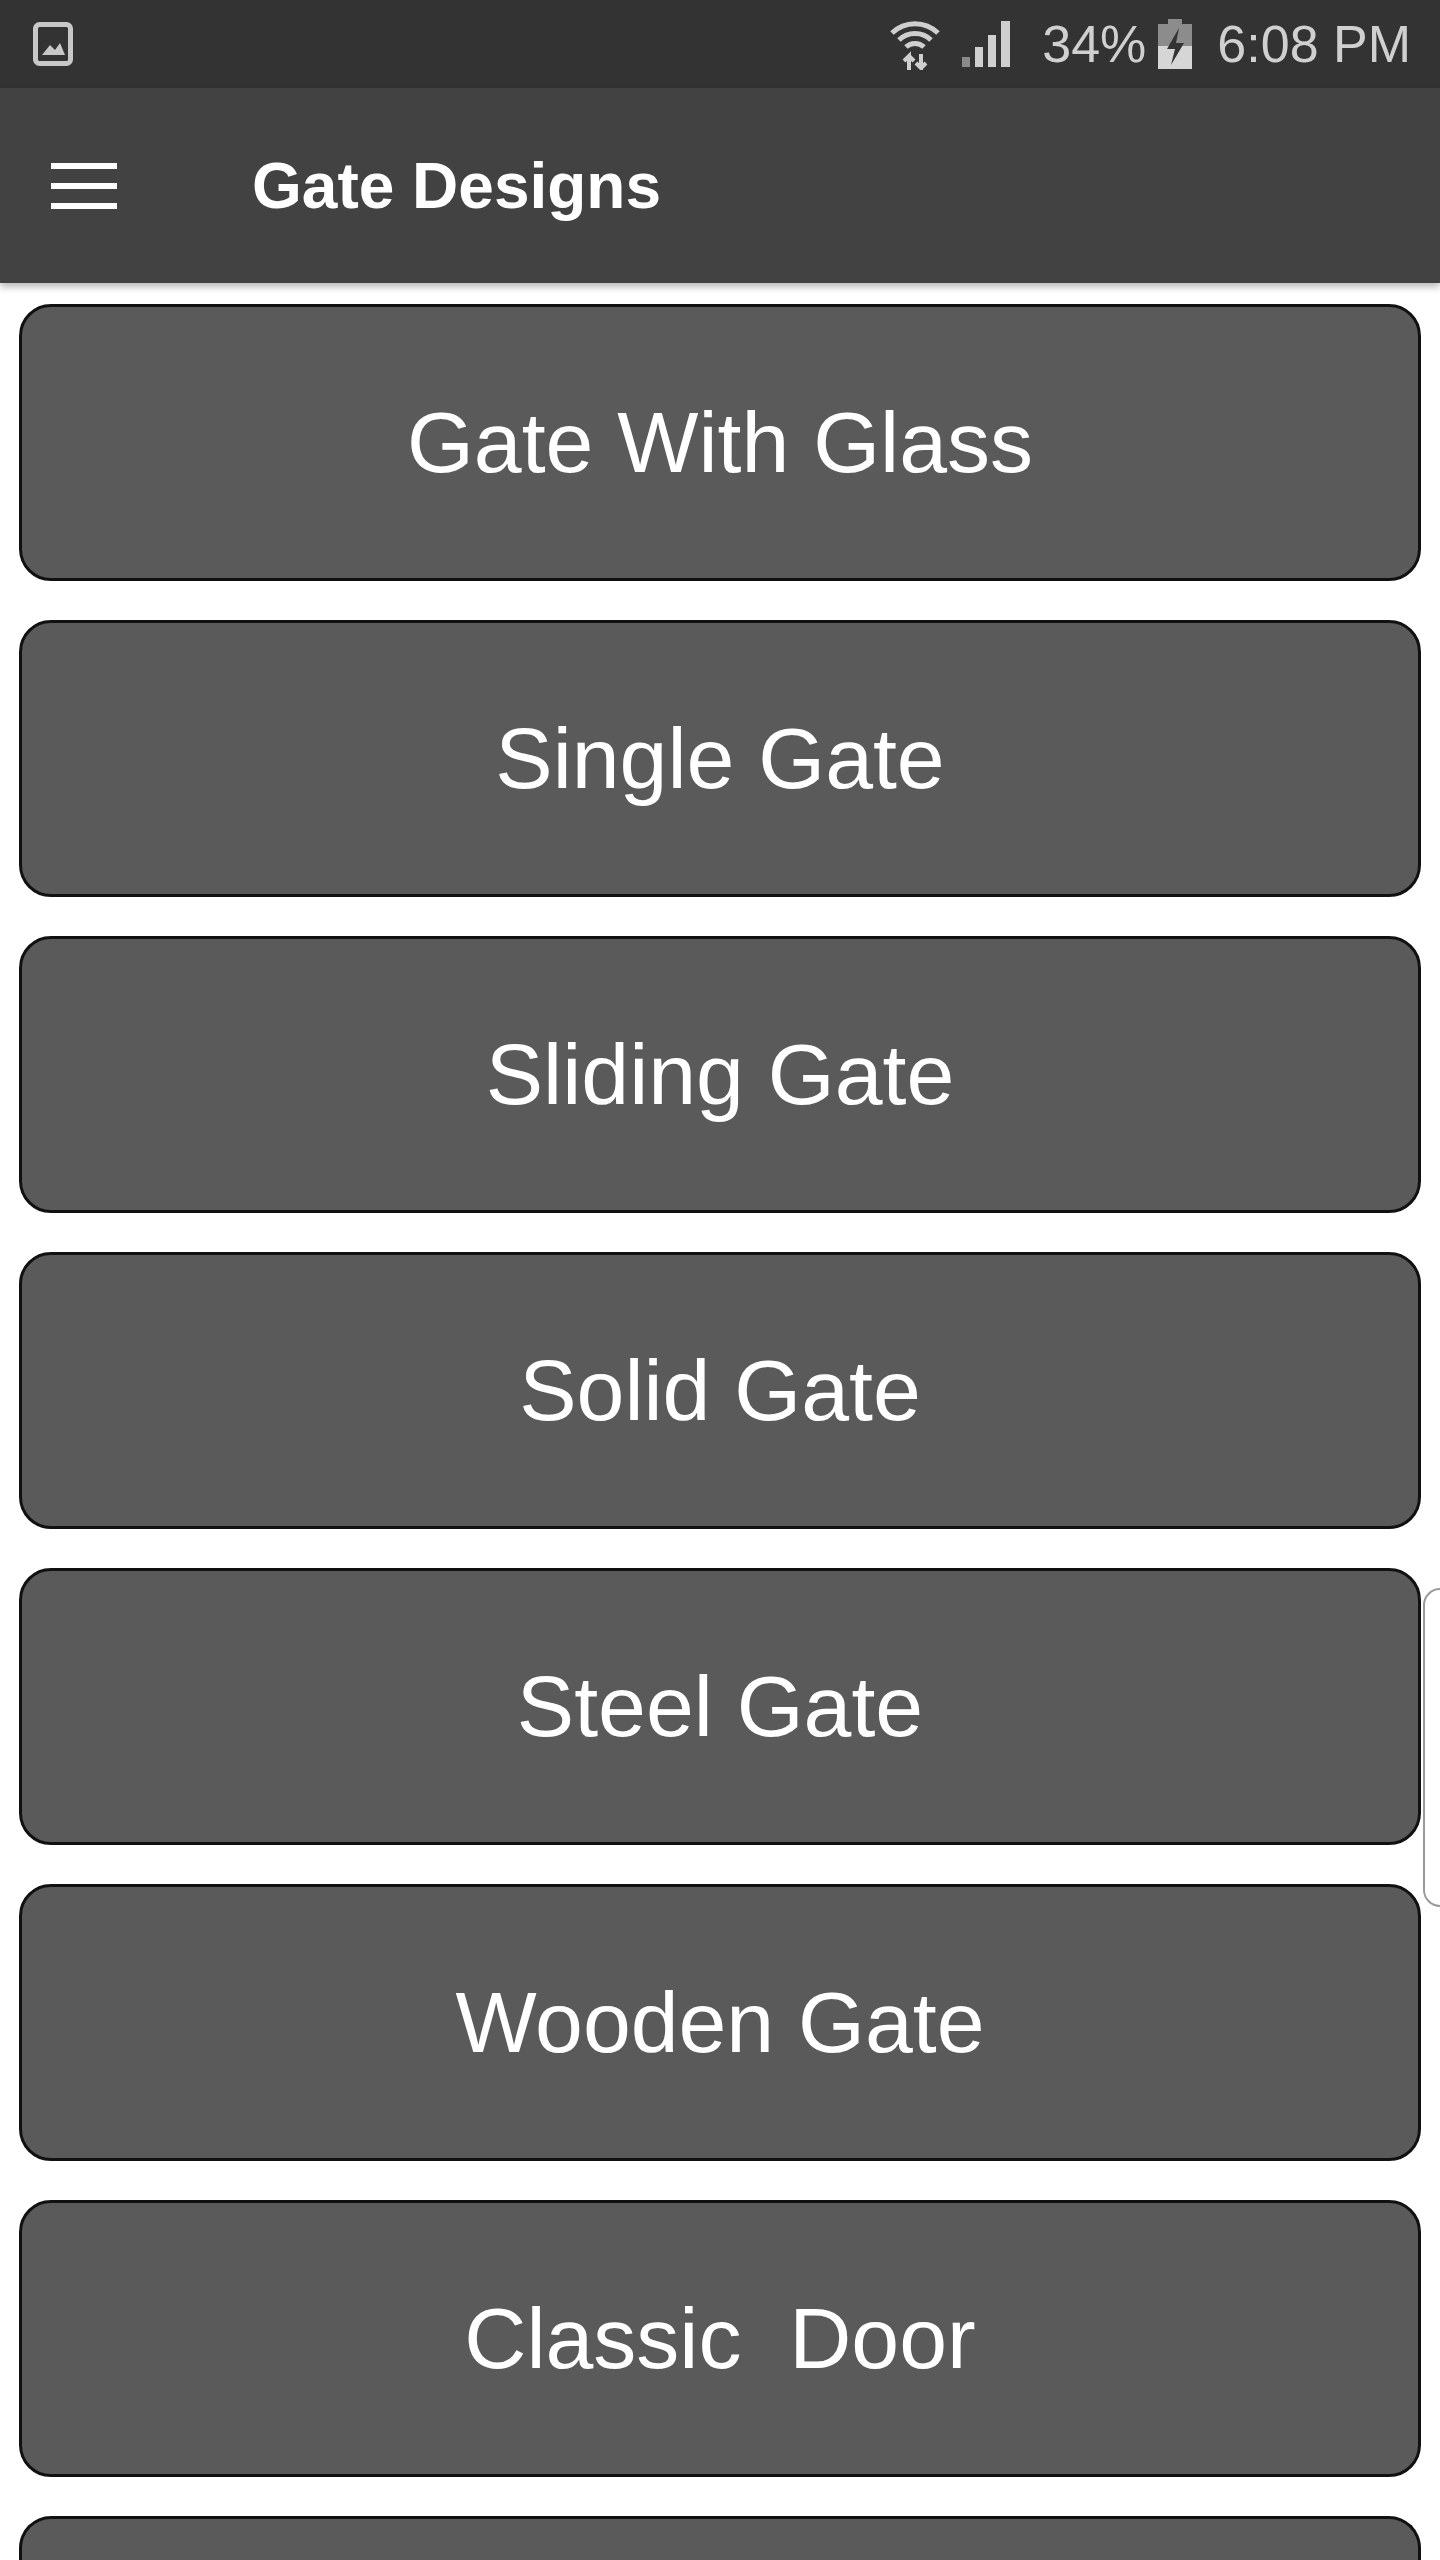  Describe the element at coordinates (720, 1074) in the screenshot. I see `gate-button: Sliding Gate` at that location.